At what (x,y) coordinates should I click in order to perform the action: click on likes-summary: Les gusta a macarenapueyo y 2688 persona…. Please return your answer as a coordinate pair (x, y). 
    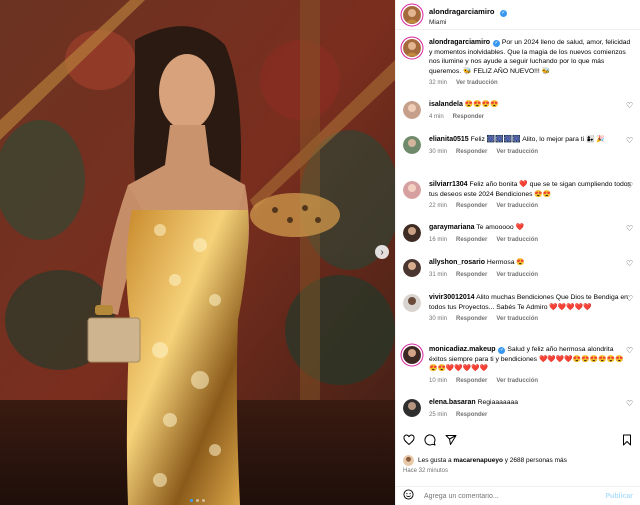
    Looking at the image, I should click on (485, 460).